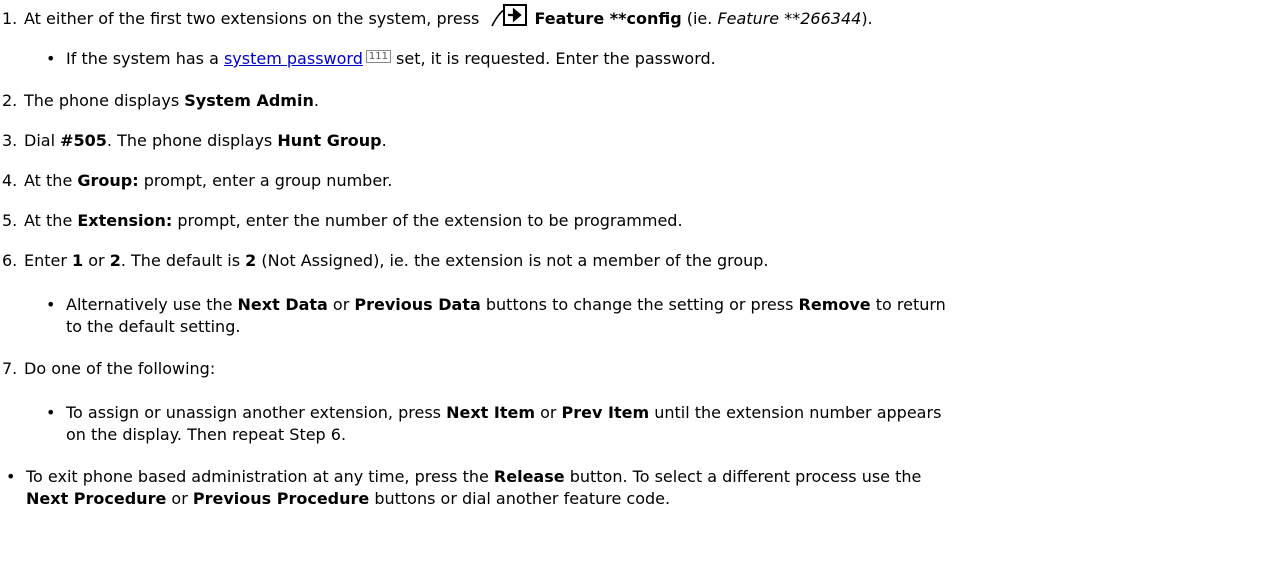 The width and height of the screenshot is (1271, 561). What do you see at coordinates (108, 180) in the screenshot?
I see `prompt-label: Group:` at bounding box center [108, 180].